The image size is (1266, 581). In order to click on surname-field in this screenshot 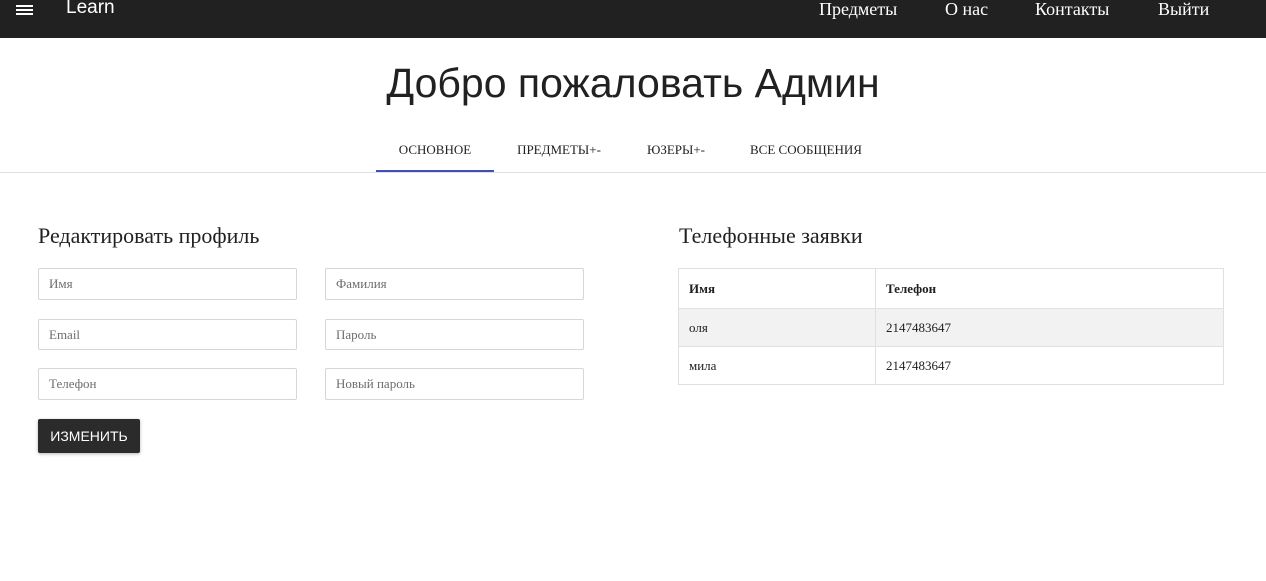, I will do `click(454, 284)`.